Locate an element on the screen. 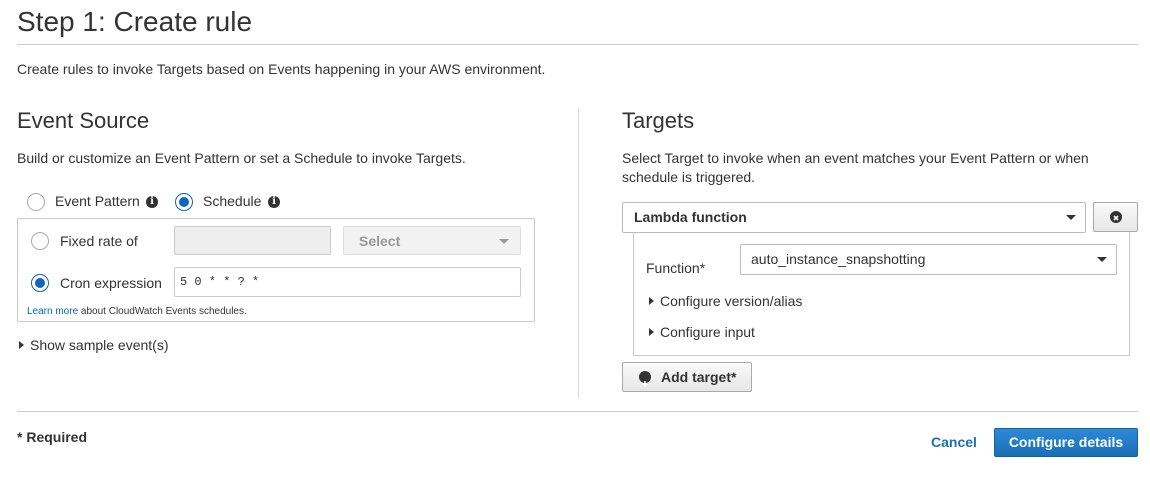 The image size is (1150, 478). footer-divider is located at coordinates (577, 411).